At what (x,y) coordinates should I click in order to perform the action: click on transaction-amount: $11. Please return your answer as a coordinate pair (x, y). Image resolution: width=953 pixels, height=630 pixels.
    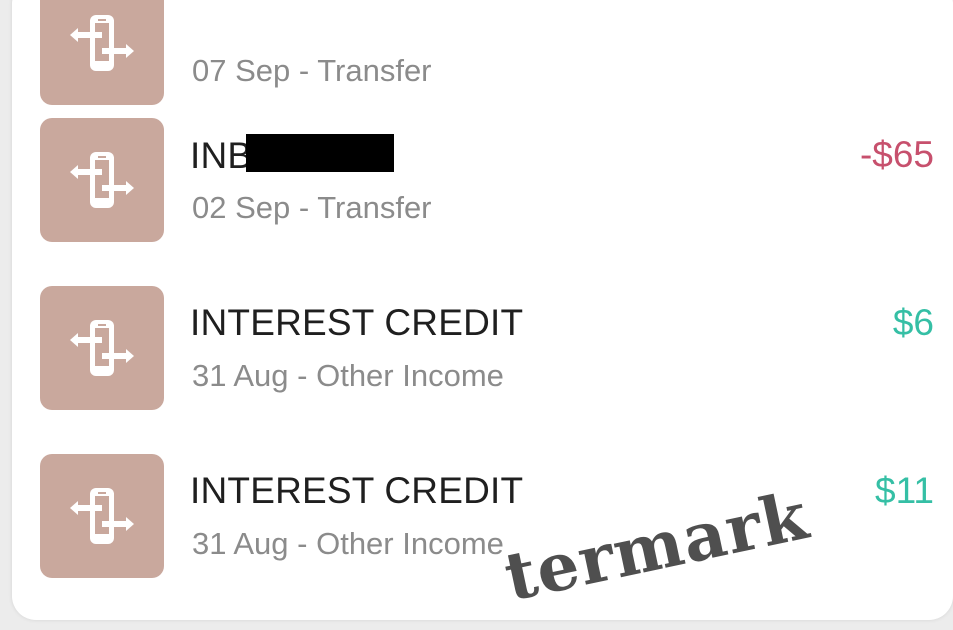
    Looking at the image, I should click on (904, 490).